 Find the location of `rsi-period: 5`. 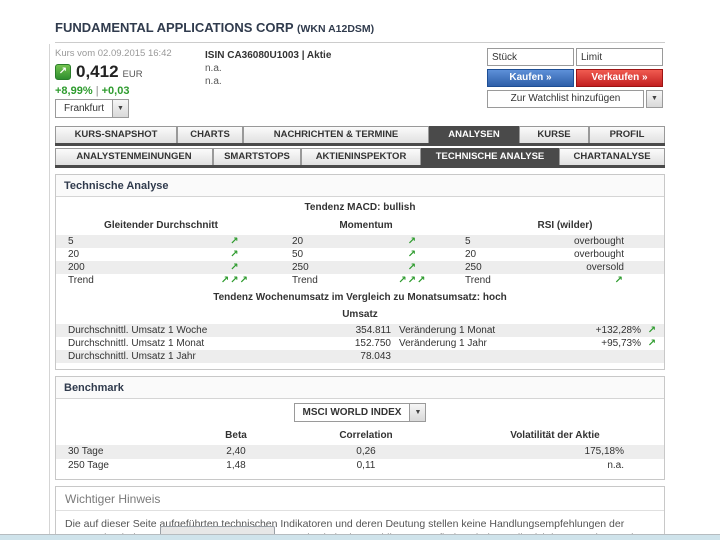

rsi-period: 5 is located at coordinates (468, 241).